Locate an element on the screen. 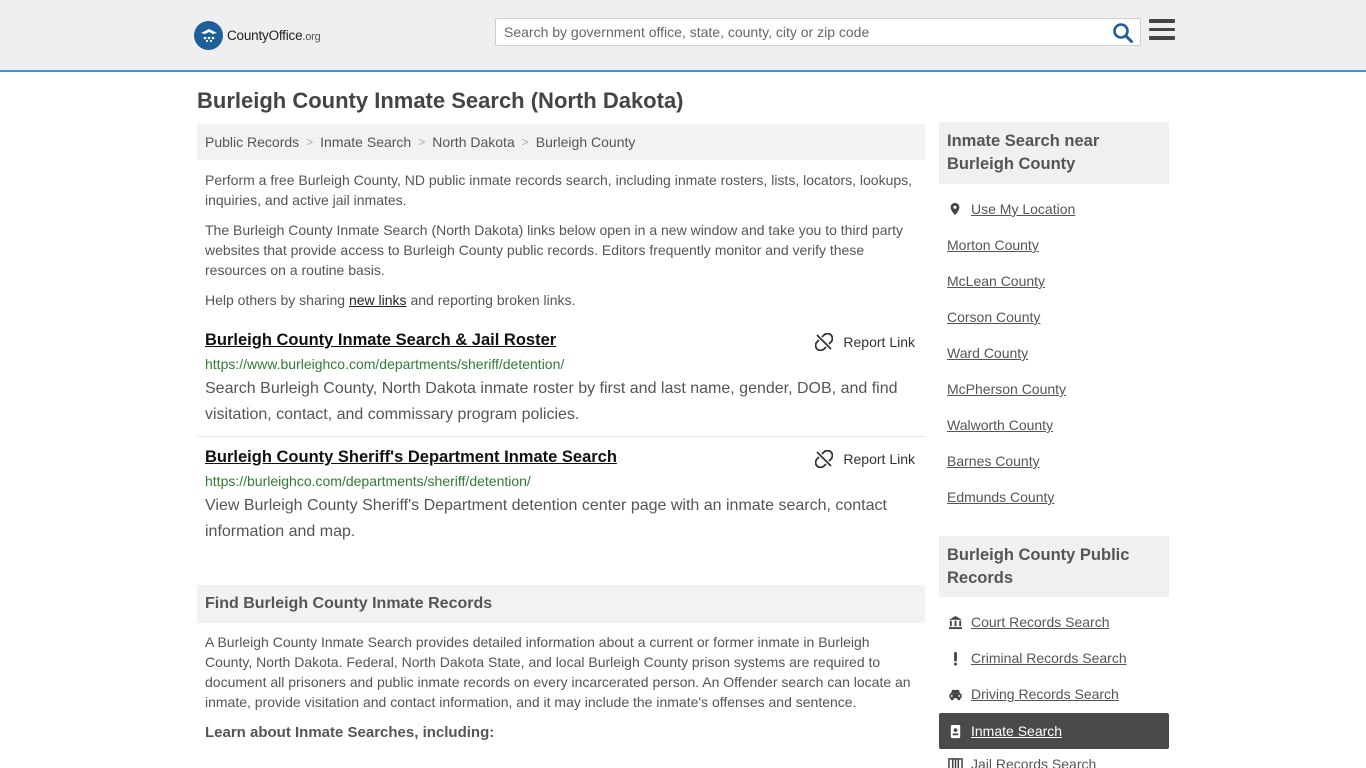 This screenshot has height=768, width=1366. sidebar-county-link: McLean County is located at coordinates (996, 281).